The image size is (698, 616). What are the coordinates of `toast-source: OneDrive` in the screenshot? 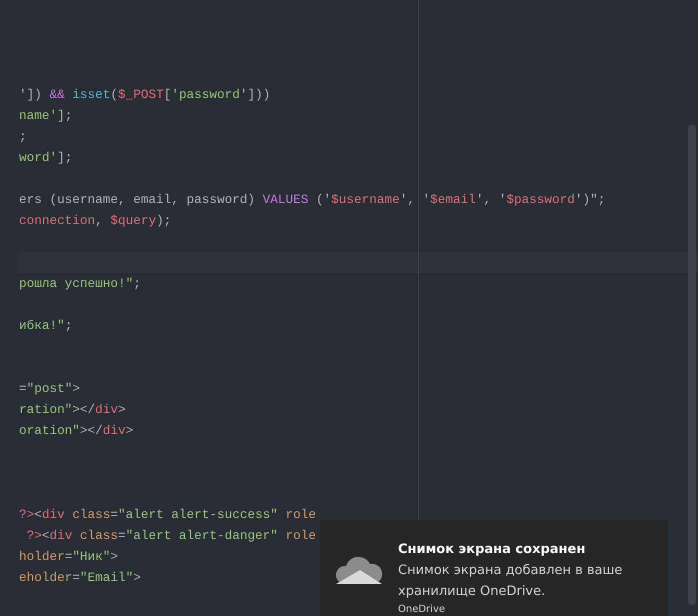 It's located at (422, 609).